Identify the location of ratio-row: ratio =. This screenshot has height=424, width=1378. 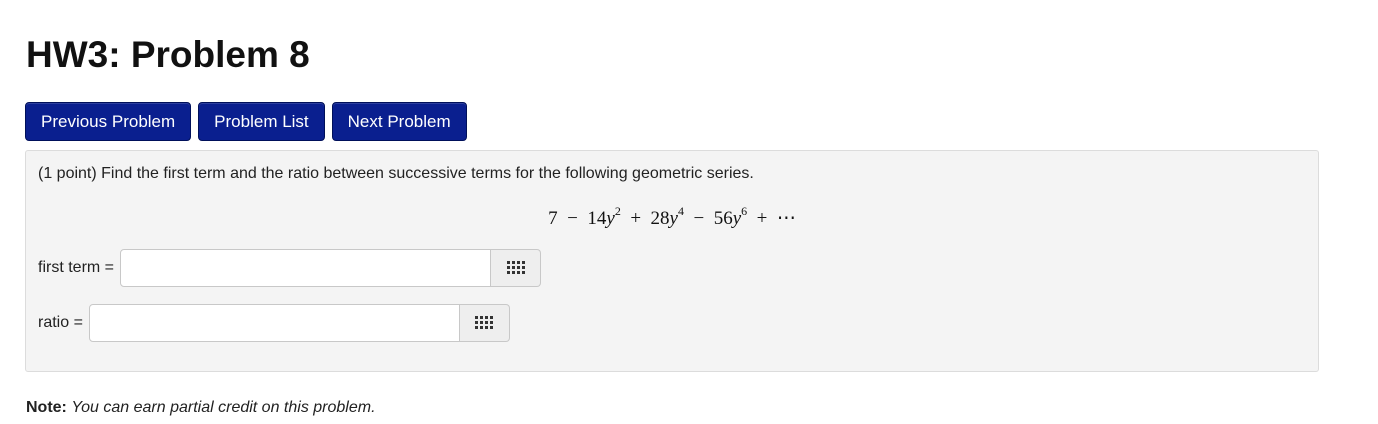
(274, 323).